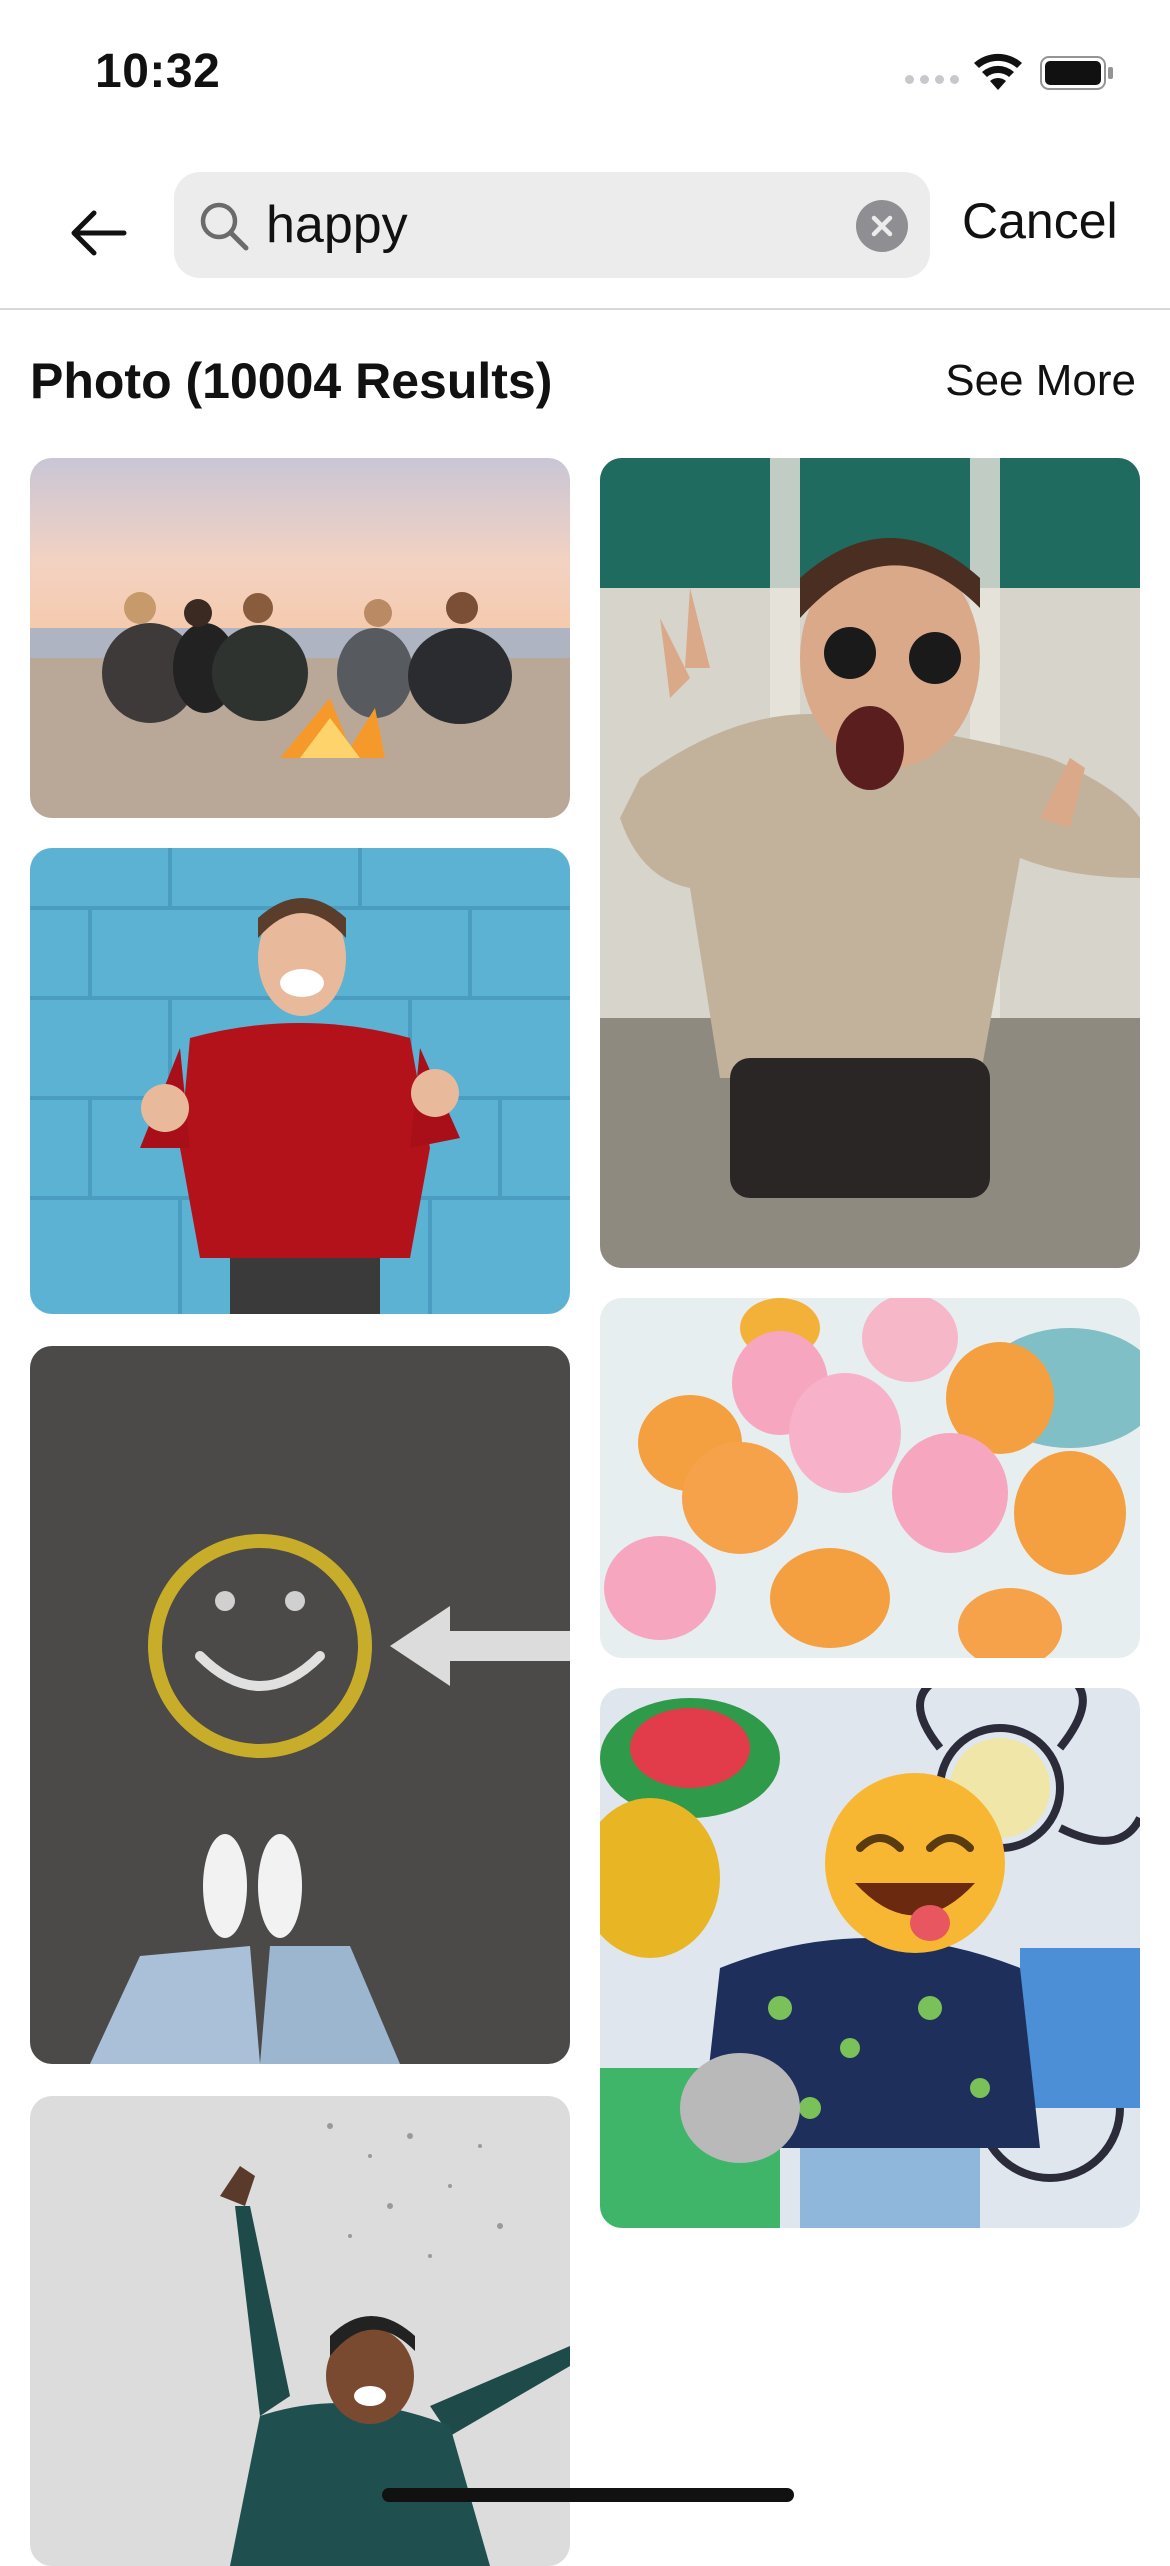 This screenshot has width=1170, height=2566. I want to click on clear-search-button, so click(882, 226).